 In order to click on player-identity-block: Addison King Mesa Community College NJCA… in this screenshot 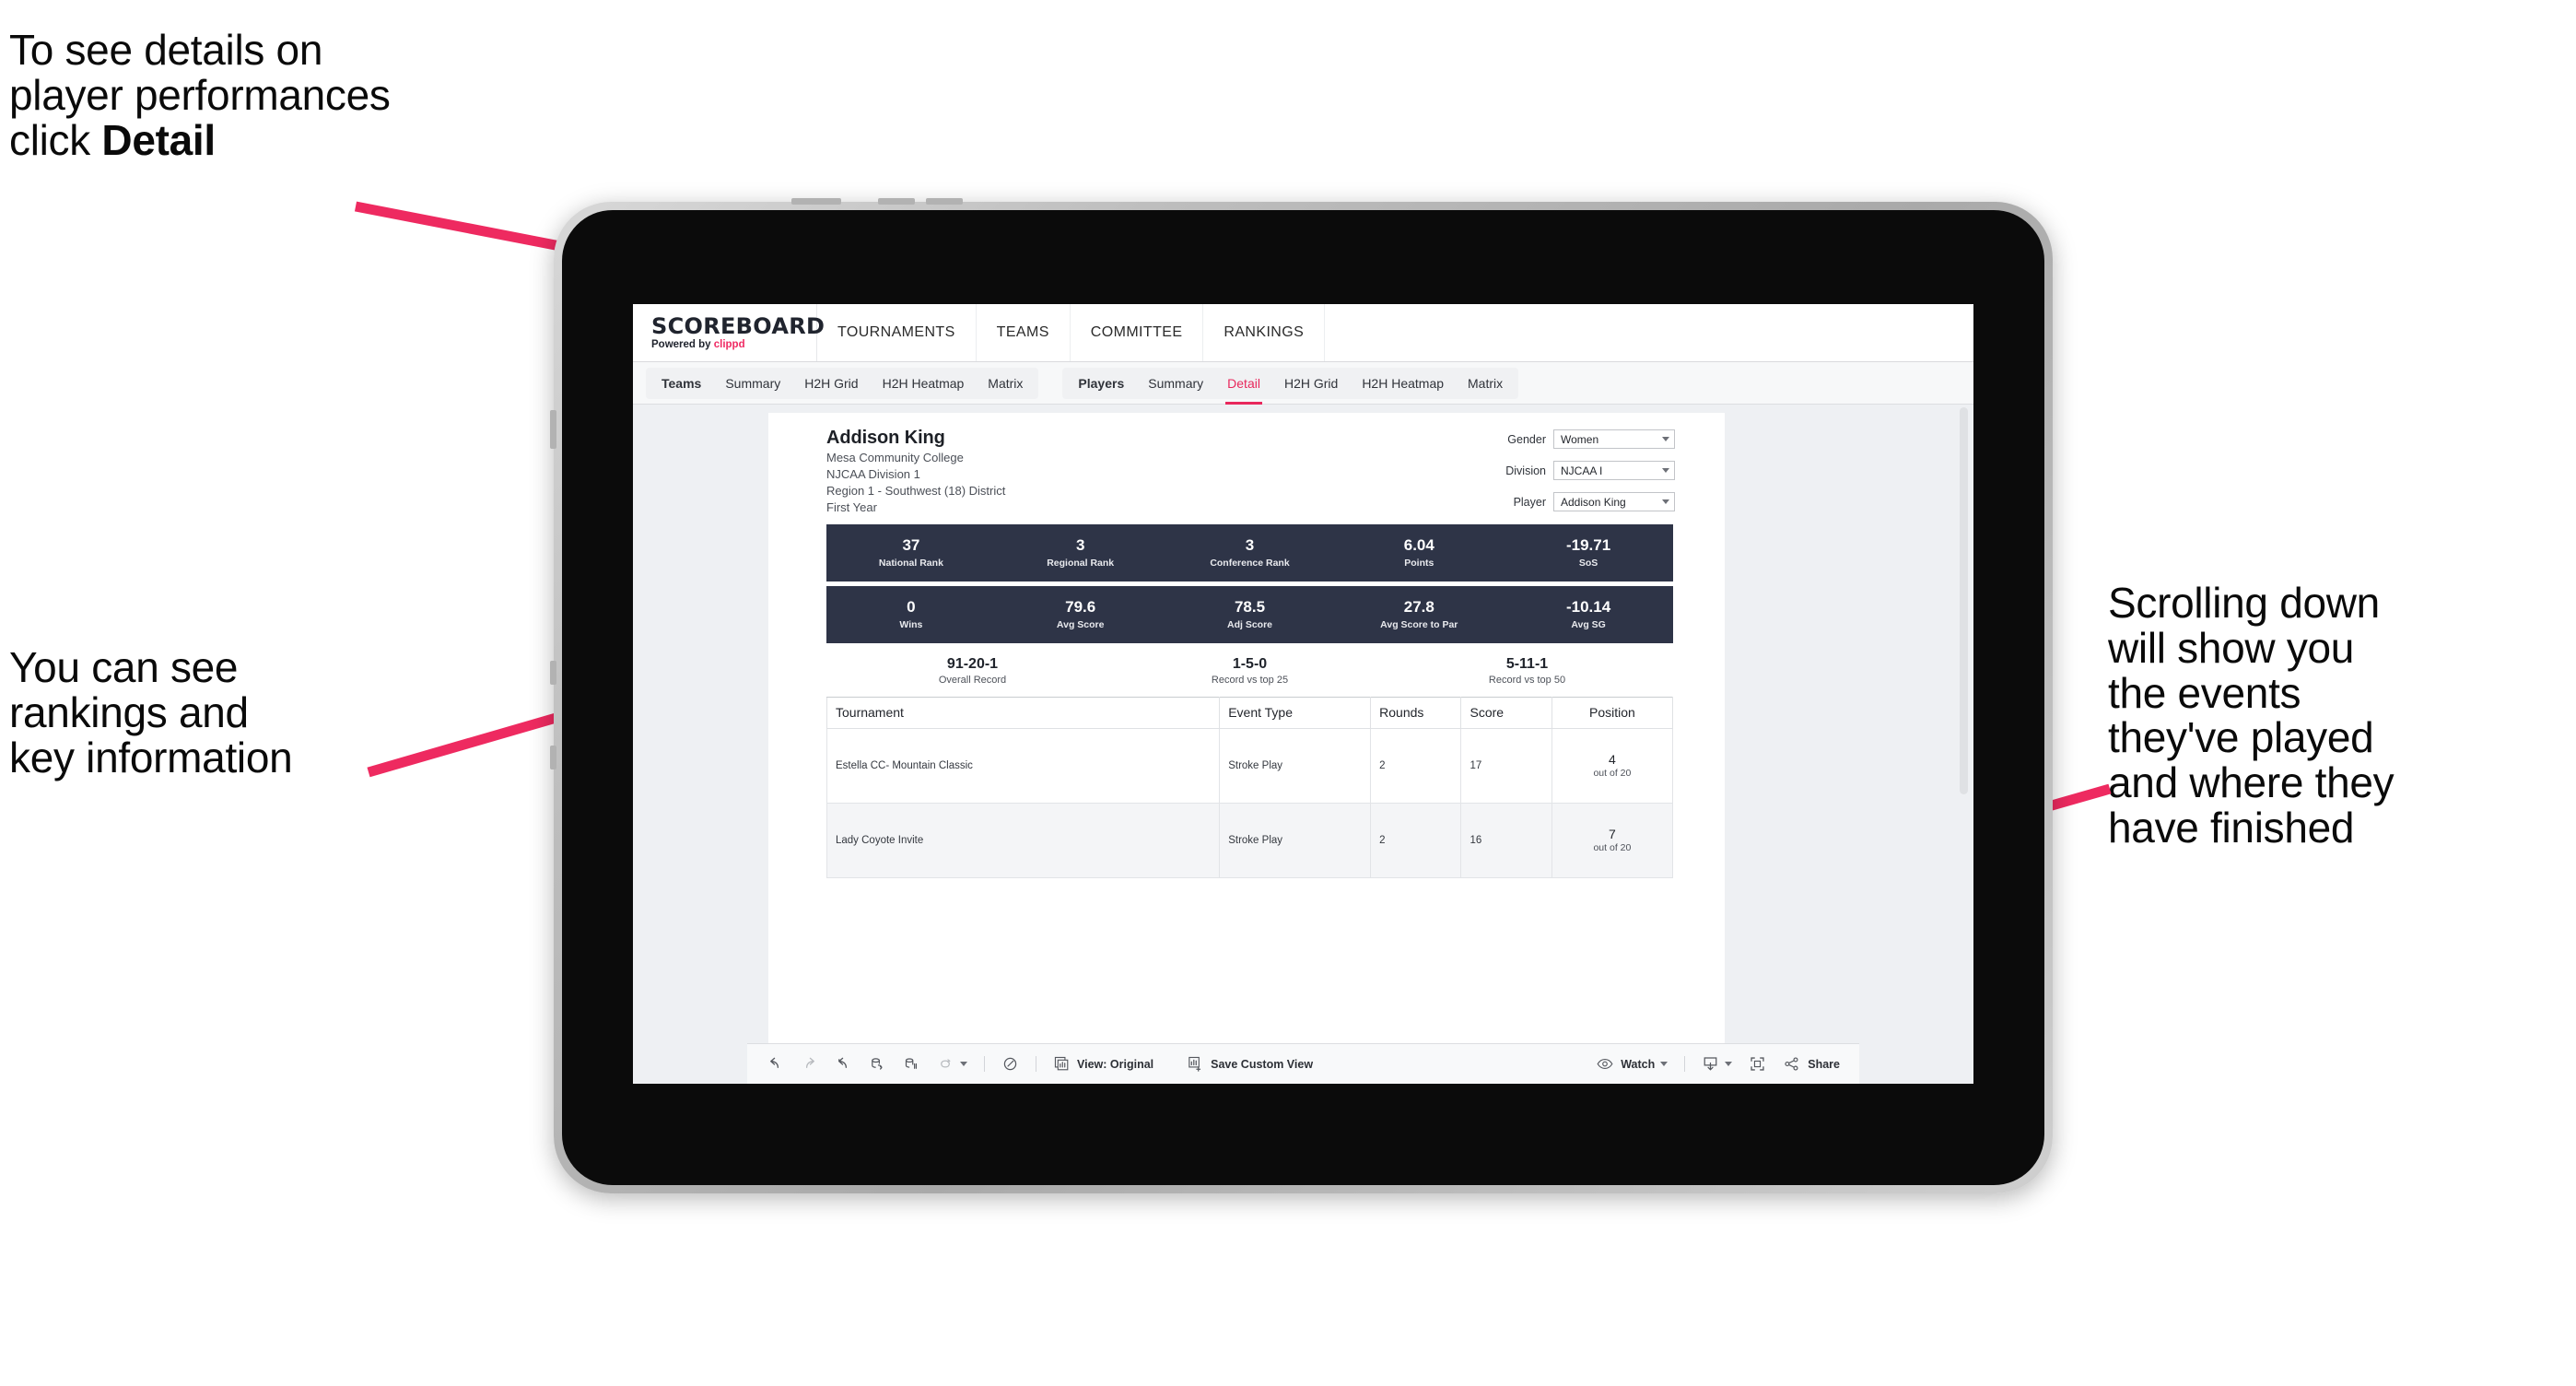, I will do `click(1250, 472)`.